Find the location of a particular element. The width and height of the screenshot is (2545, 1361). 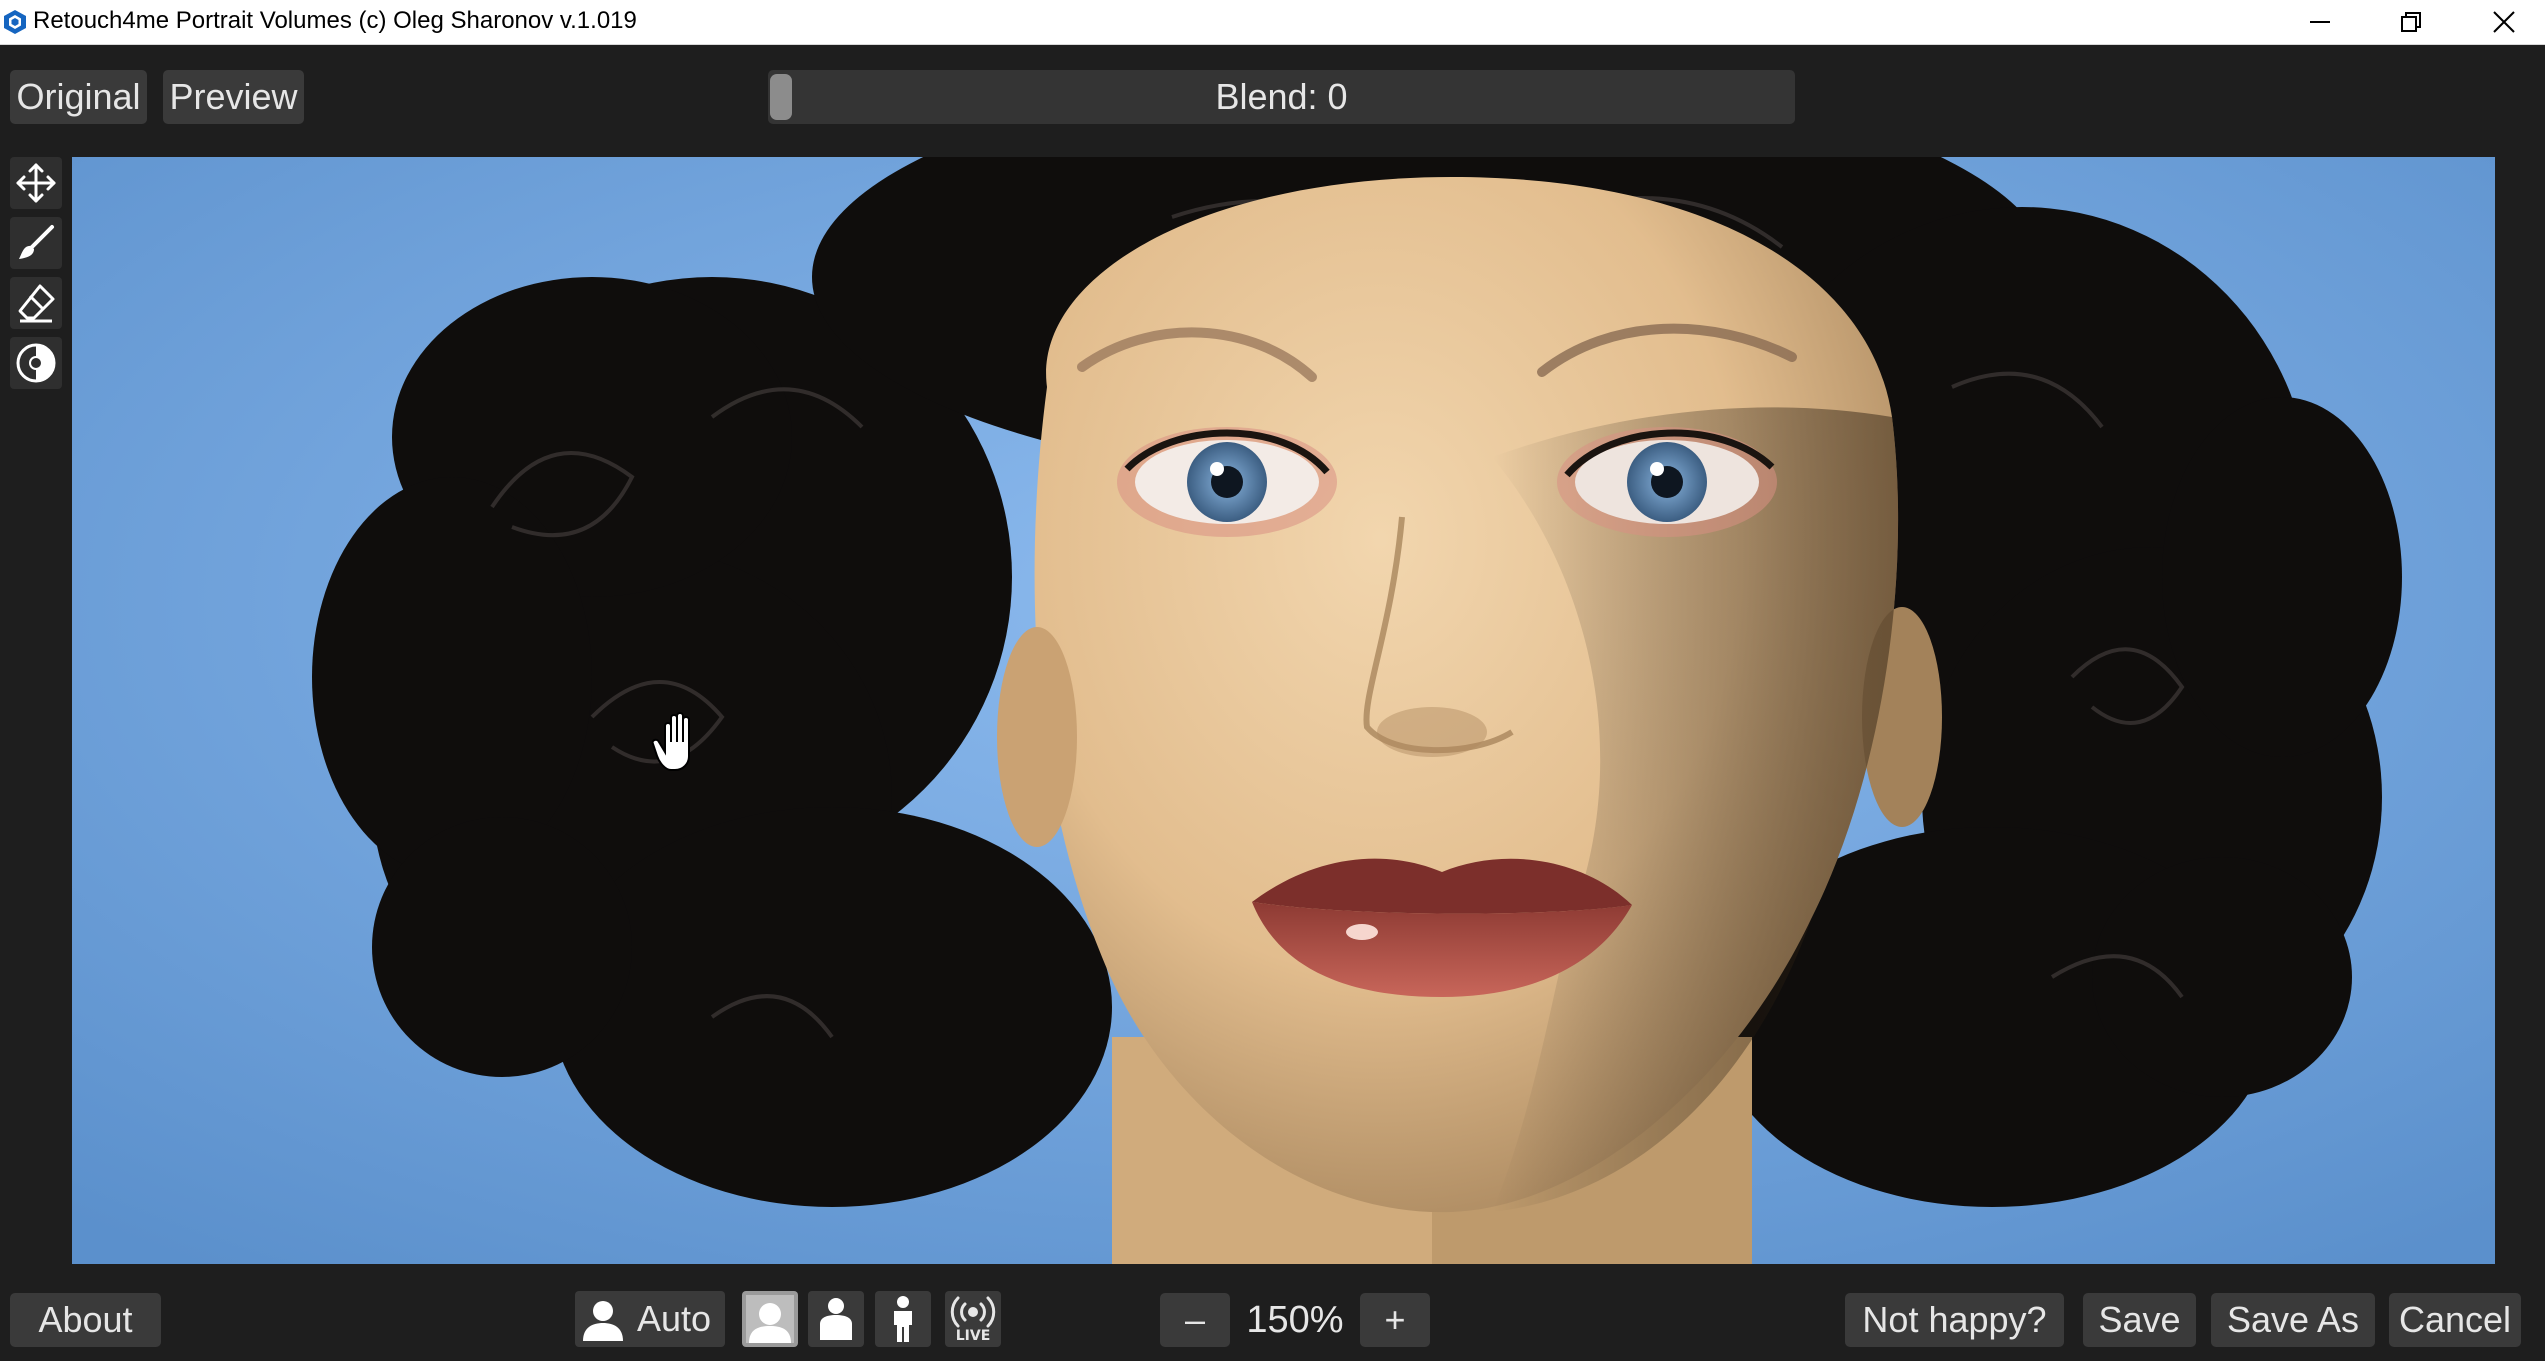

blend-label: Blend: 0 is located at coordinates (1281, 96).